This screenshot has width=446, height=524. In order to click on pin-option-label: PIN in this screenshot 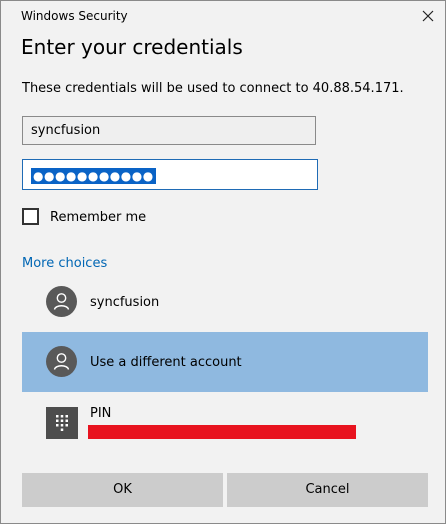, I will do `click(101, 413)`.